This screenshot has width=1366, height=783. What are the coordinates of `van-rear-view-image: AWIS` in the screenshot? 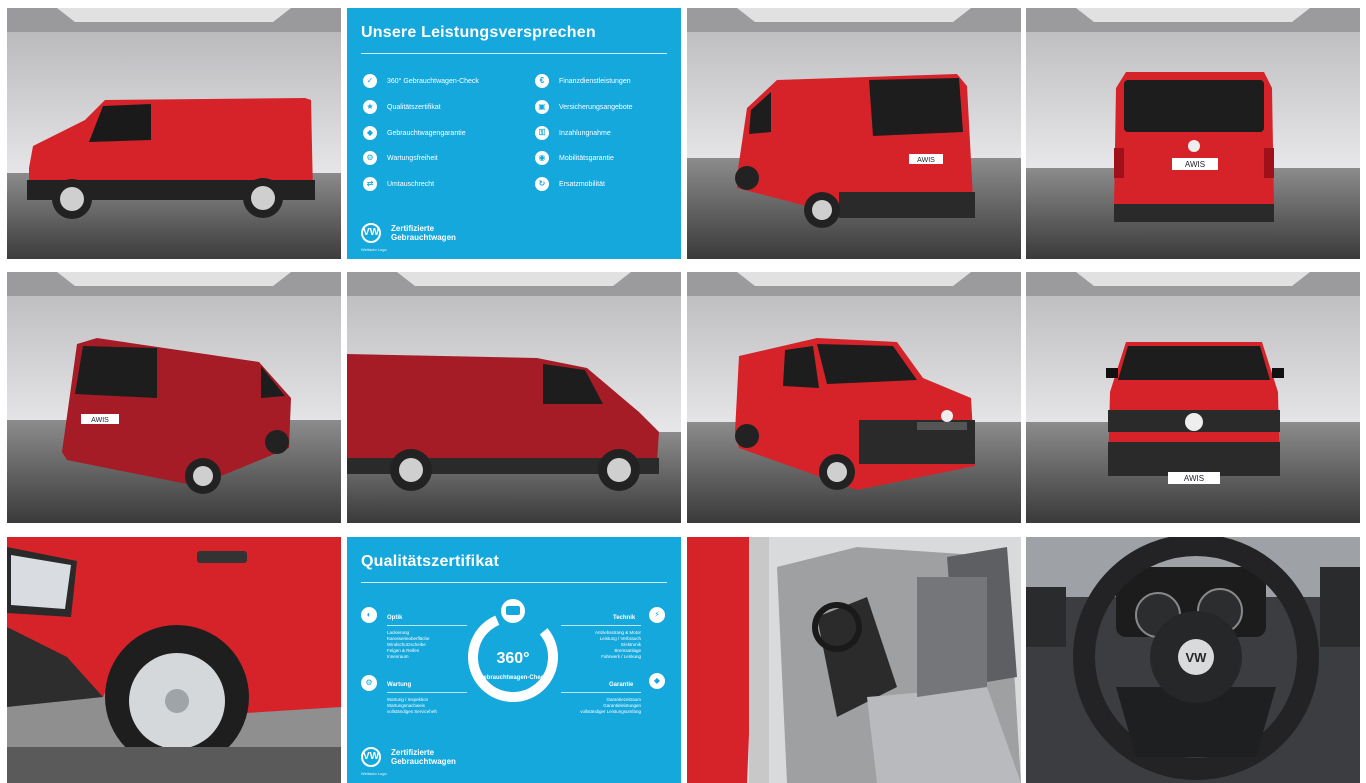 It's located at (1193, 133).